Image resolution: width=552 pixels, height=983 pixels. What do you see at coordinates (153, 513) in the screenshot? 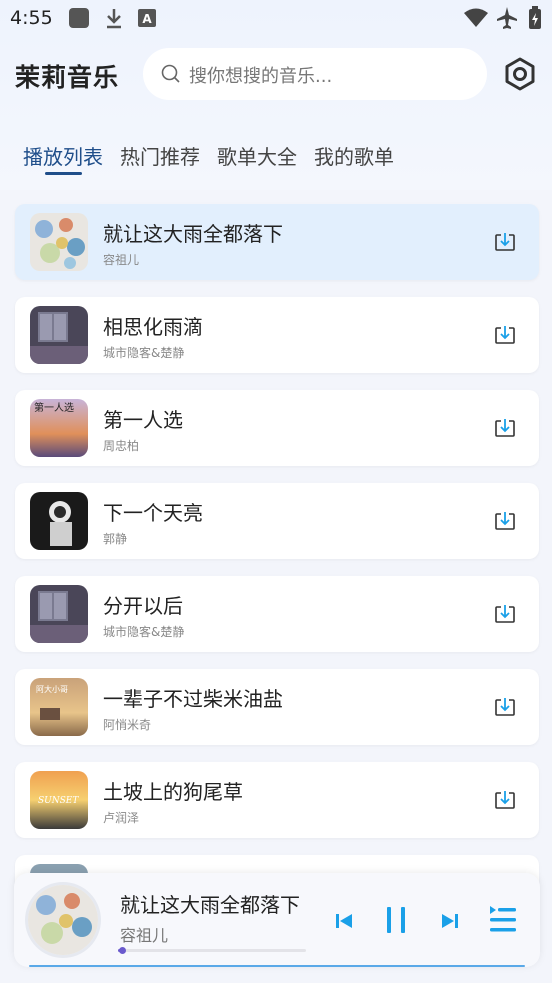
I see `song-title: 下一个天亮` at bounding box center [153, 513].